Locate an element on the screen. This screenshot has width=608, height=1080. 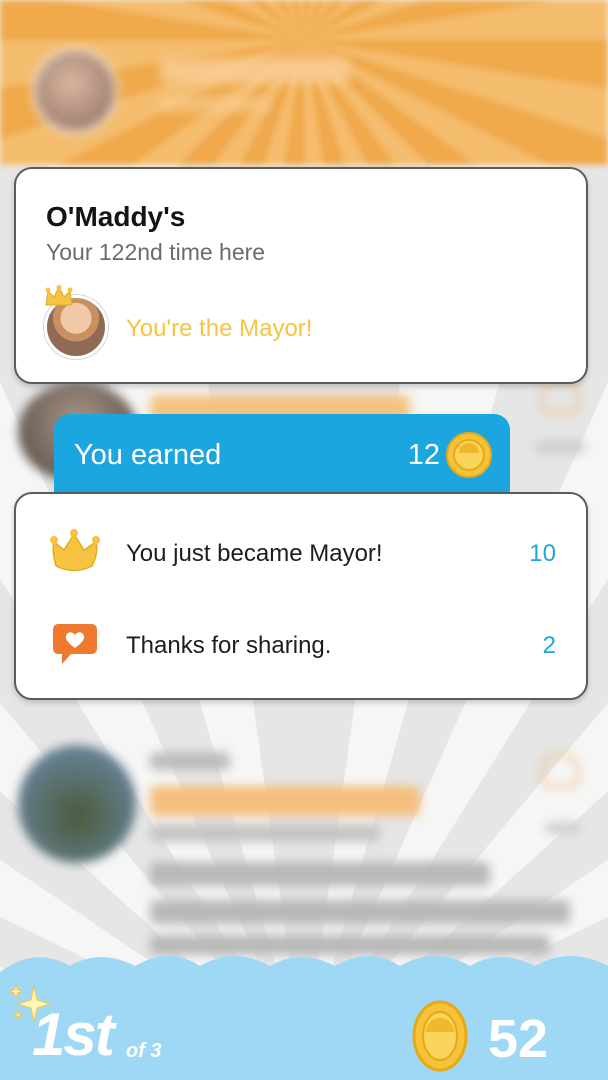
reward-label: Thanks for sharing. is located at coordinates (229, 645).